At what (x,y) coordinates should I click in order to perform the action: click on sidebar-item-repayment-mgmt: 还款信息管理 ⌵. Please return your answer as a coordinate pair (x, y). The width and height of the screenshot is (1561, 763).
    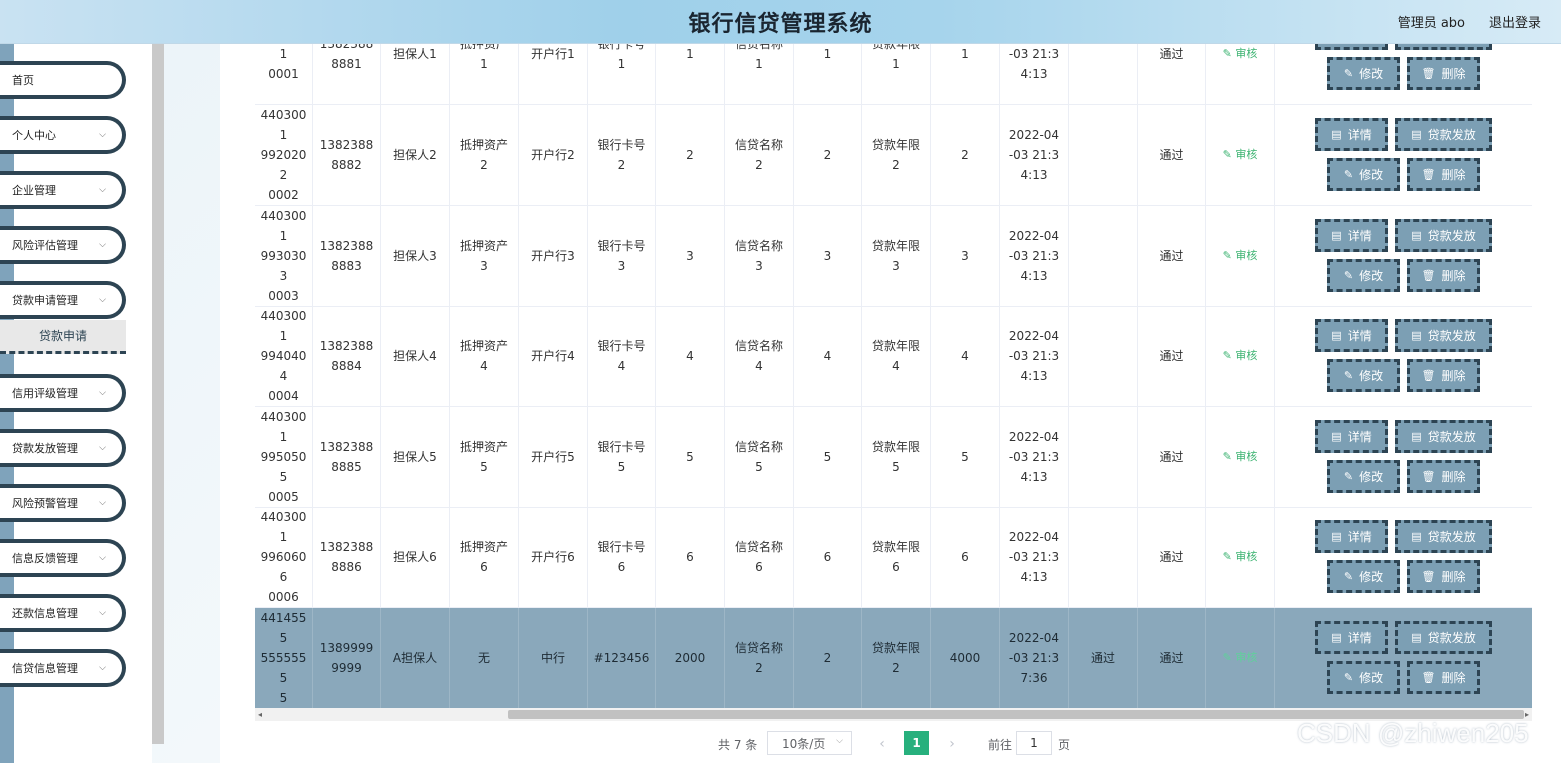
    Looking at the image, I should click on (63, 613).